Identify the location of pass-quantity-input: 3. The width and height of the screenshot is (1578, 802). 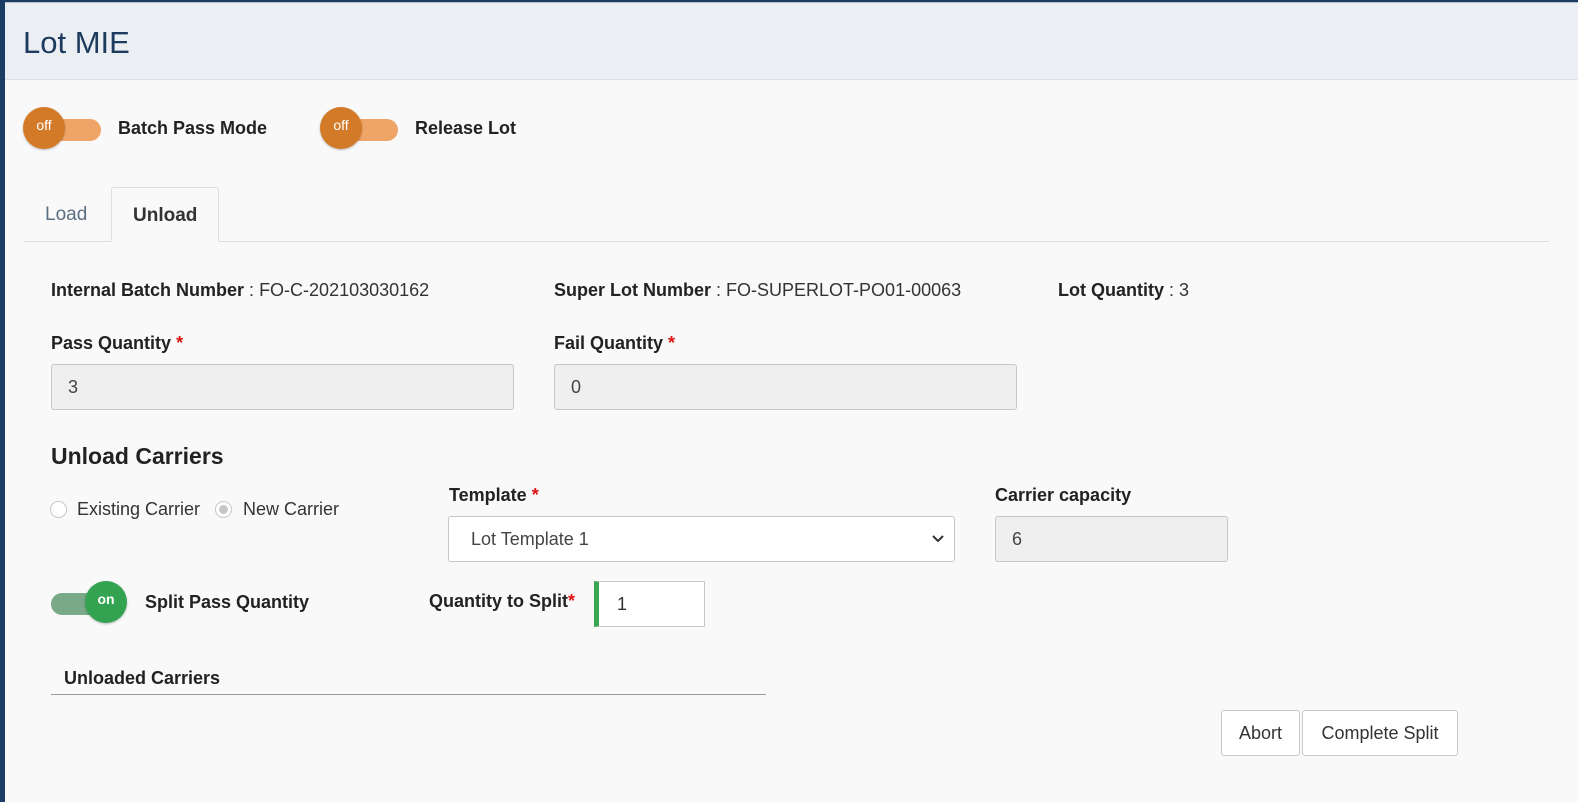
(282, 387).